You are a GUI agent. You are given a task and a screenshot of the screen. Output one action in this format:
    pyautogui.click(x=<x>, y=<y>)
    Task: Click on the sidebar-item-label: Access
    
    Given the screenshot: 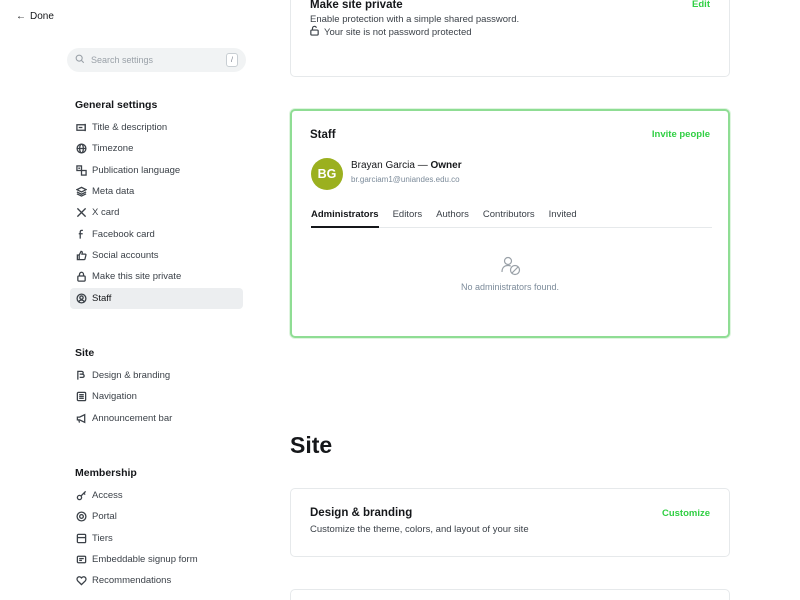 What is the action you would take?
    pyautogui.click(x=107, y=495)
    